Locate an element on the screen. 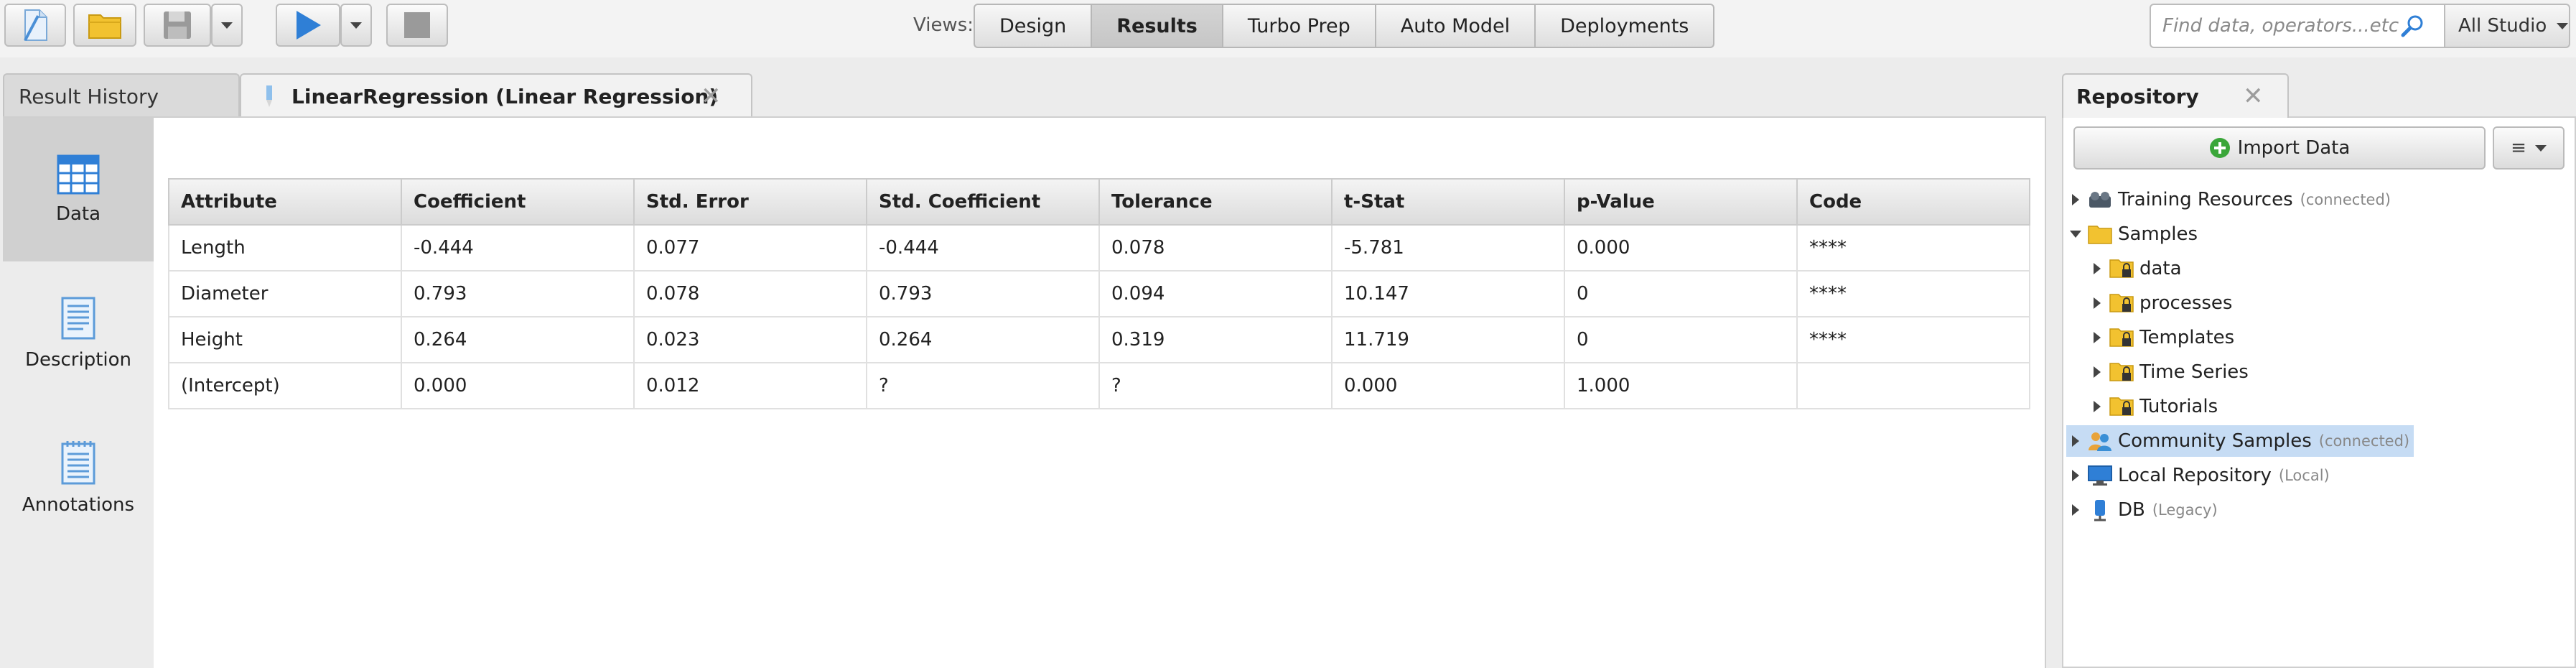 Image resolution: width=2576 pixels, height=668 pixels. save-dropdown-button is located at coordinates (227, 26).